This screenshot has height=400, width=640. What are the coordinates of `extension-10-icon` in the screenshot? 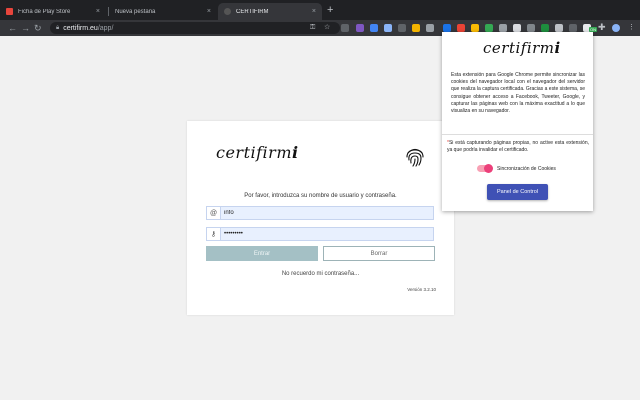 It's located at (475, 28).